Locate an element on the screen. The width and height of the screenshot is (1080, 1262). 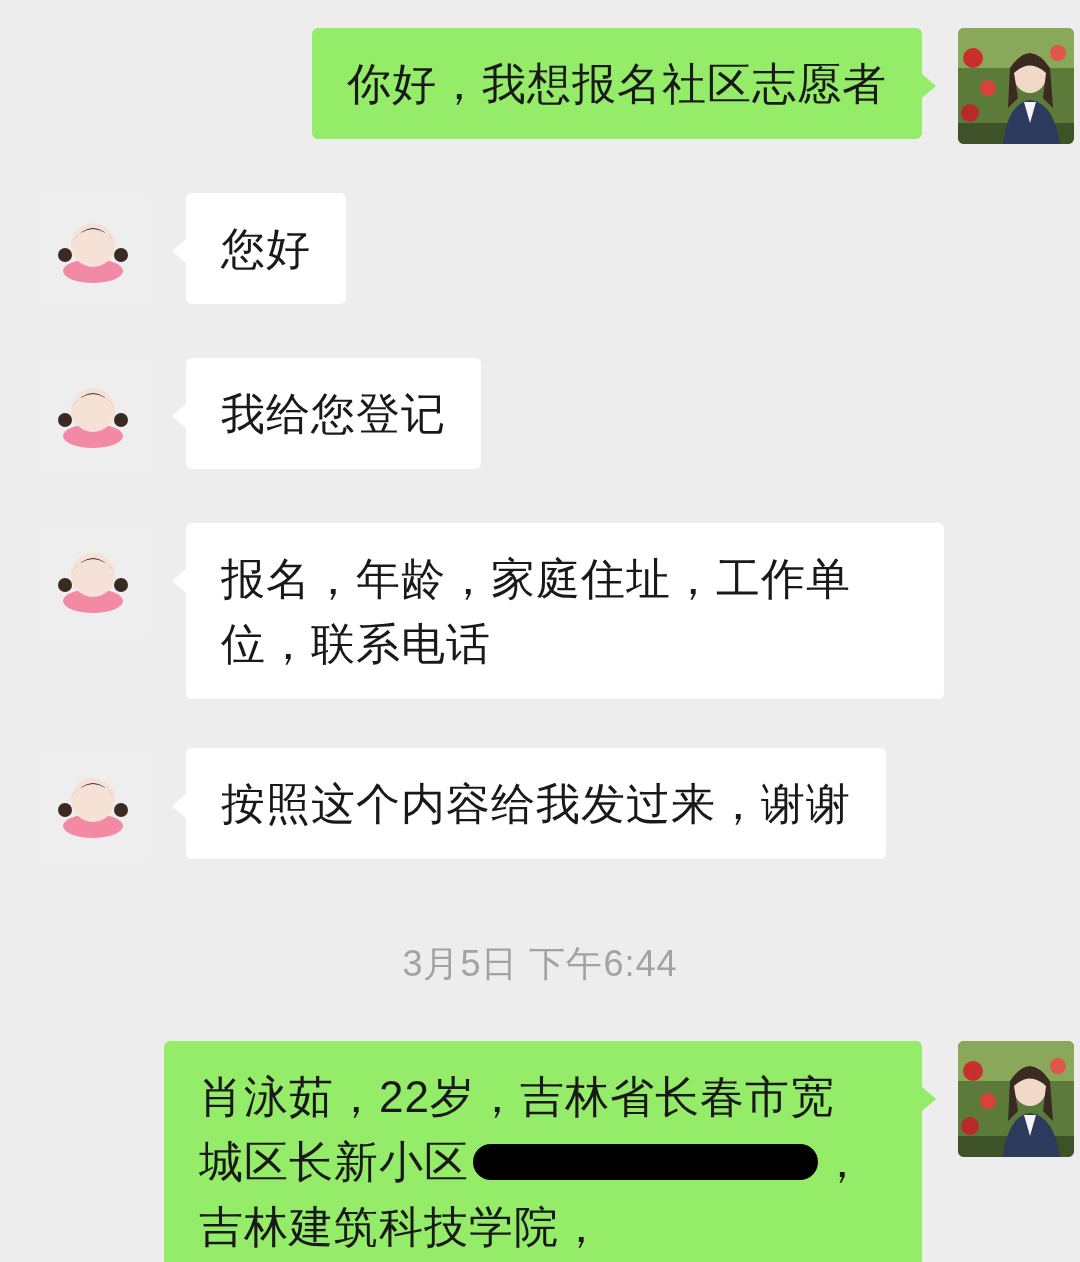
message-text: 你好，我想报名社区志愿者 is located at coordinates (617, 84).